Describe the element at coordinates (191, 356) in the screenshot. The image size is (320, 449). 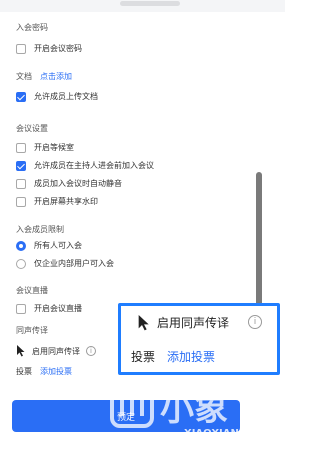
I see `callout-add-vote-link: 添加投票` at that location.